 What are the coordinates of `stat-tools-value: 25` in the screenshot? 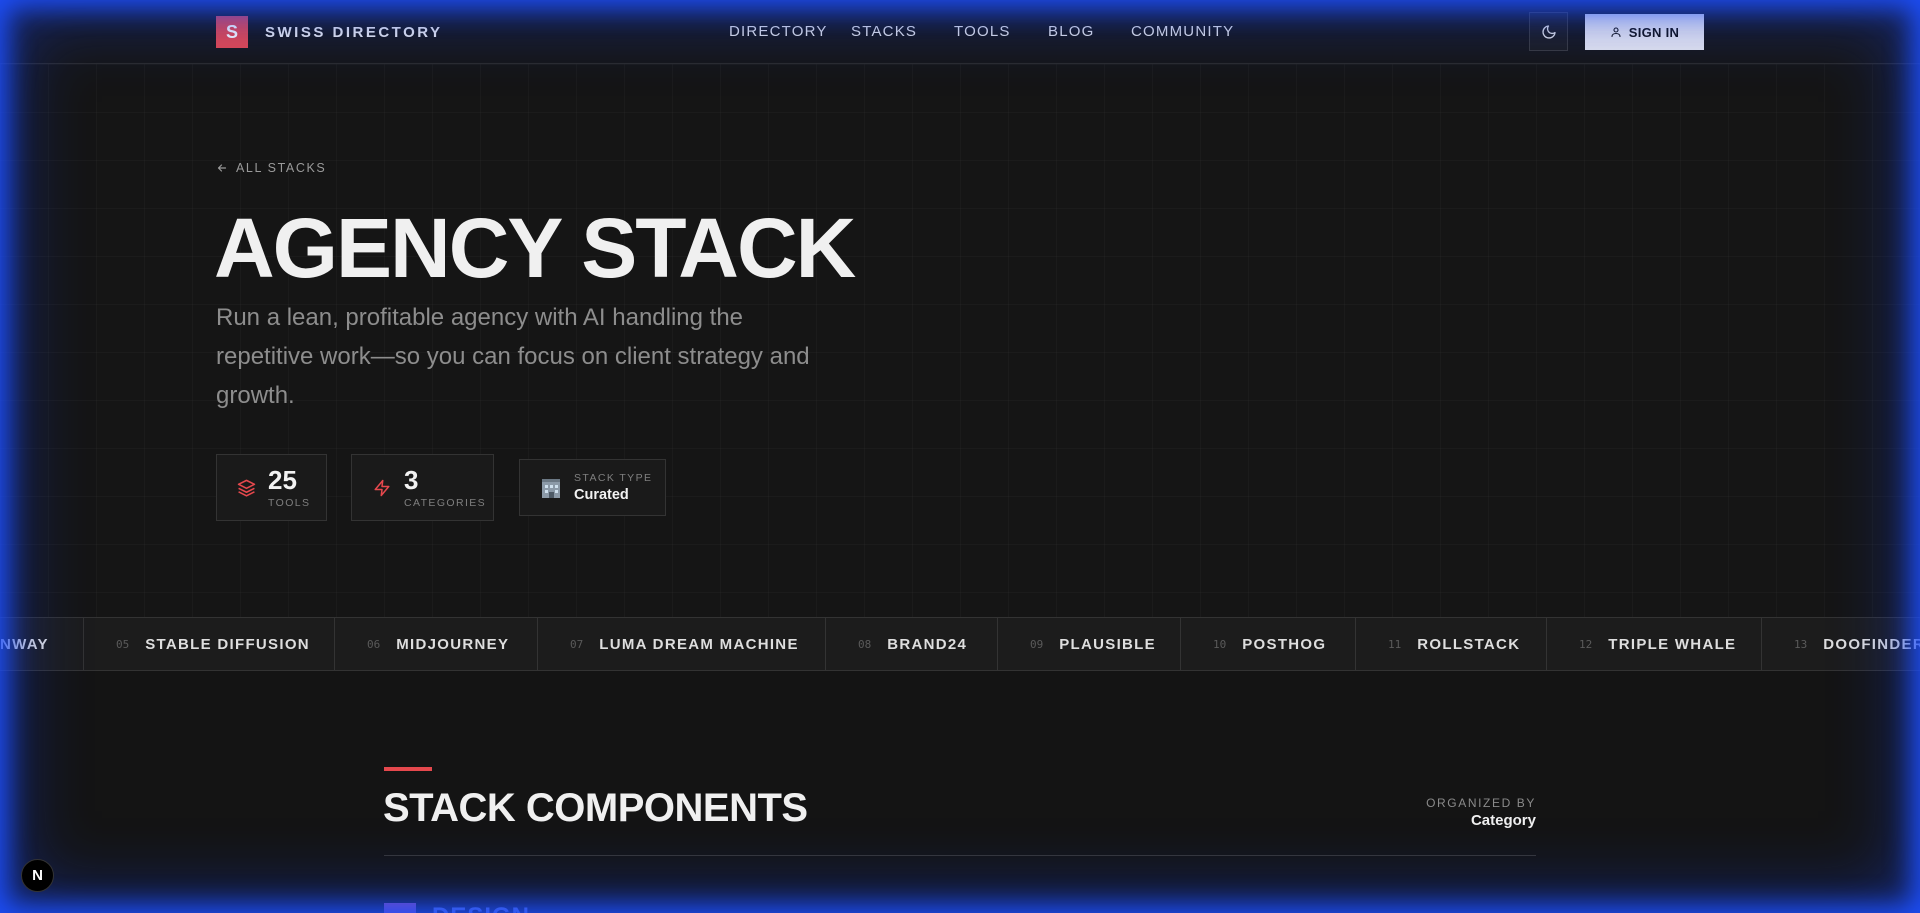 It's located at (282, 479).